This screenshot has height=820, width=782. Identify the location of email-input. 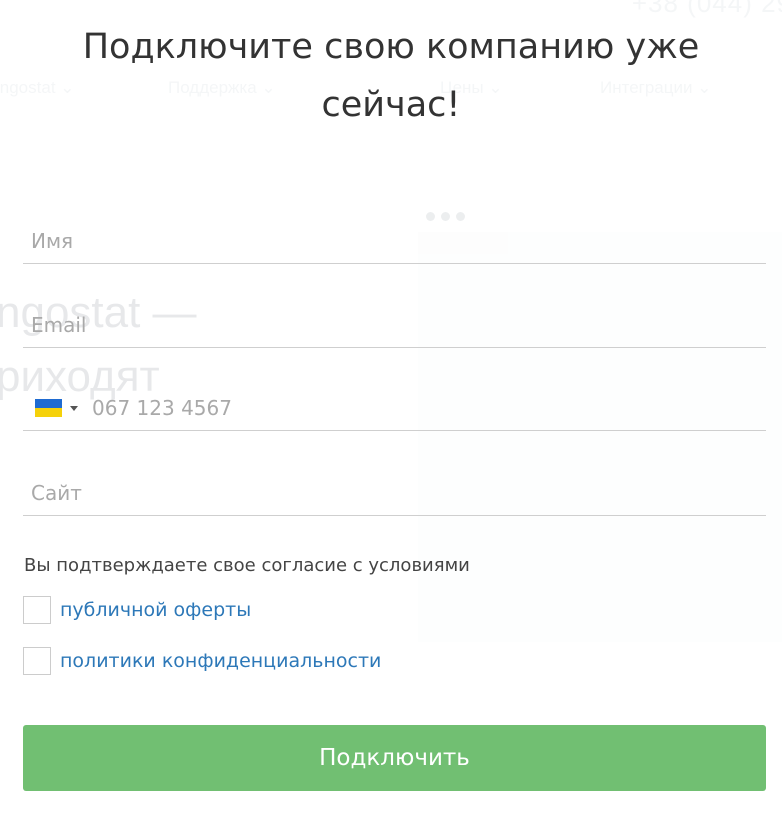
(394, 325).